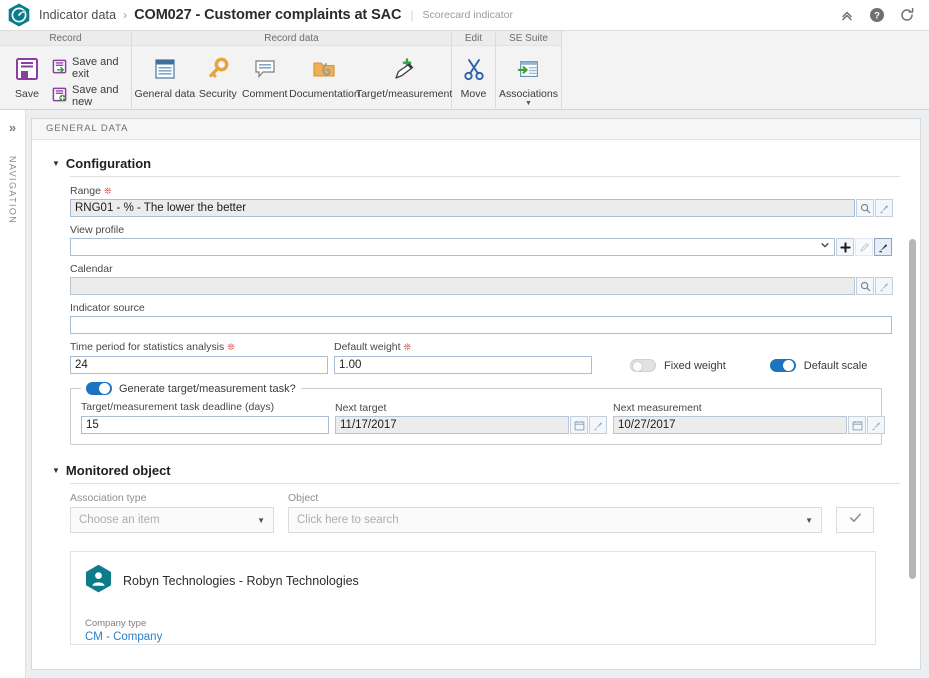 This screenshot has height=678, width=929. What do you see at coordinates (404, 69) in the screenshot?
I see `pen-plus-icon` at bounding box center [404, 69].